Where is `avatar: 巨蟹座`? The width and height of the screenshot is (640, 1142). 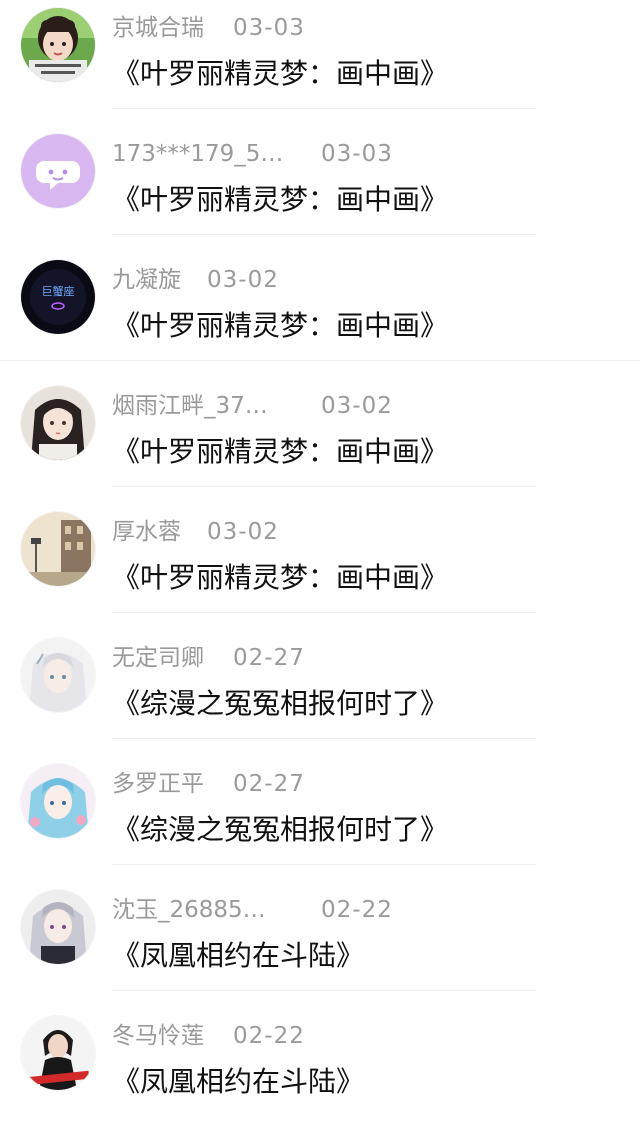 avatar: 巨蟹座 is located at coordinates (58, 297).